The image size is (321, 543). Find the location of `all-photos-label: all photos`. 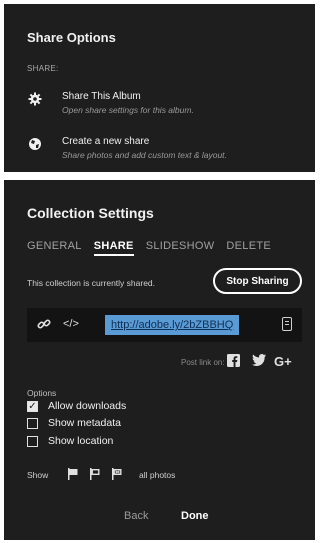

all-photos-label: all photos is located at coordinates (157, 475).